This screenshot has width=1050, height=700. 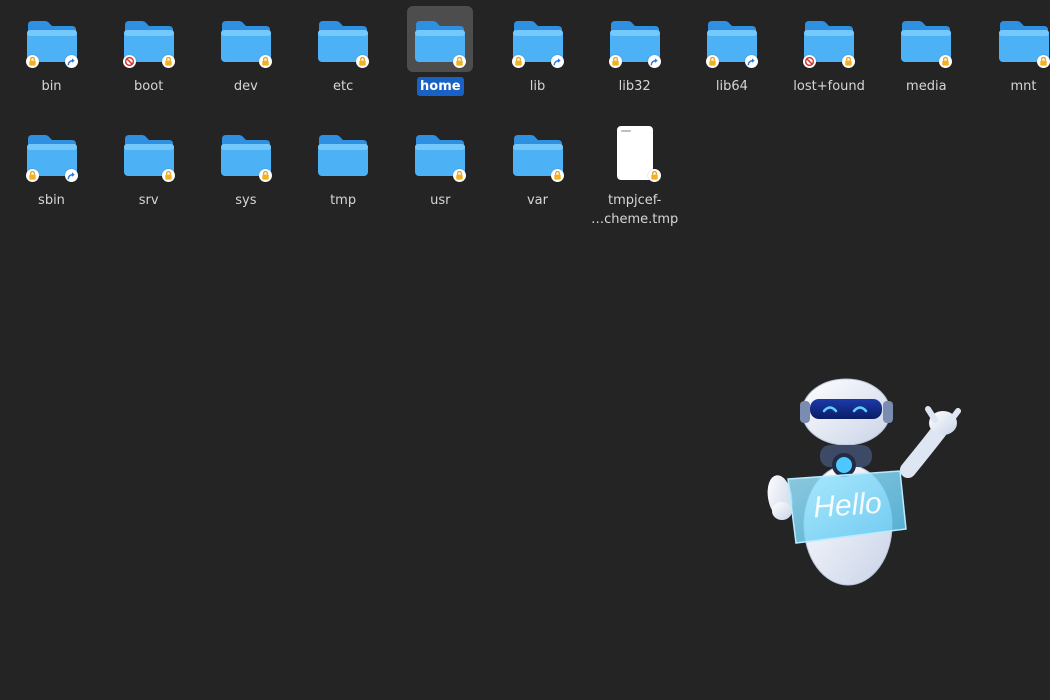 I want to click on folder-item: lost+found, so click(x=829, y=51).